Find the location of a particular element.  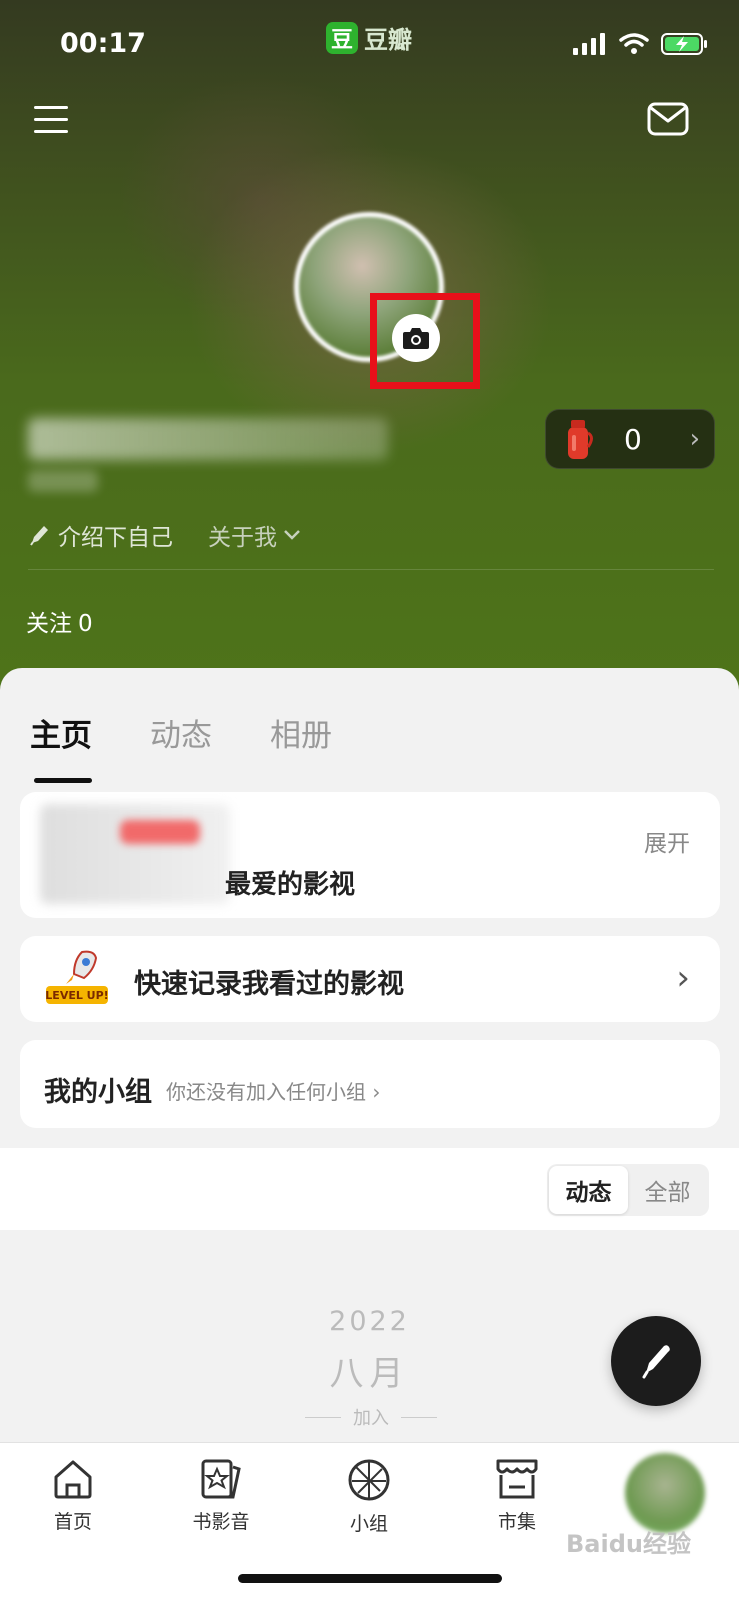

nav-groups: 小组 is located at coordinates (369, 1496).